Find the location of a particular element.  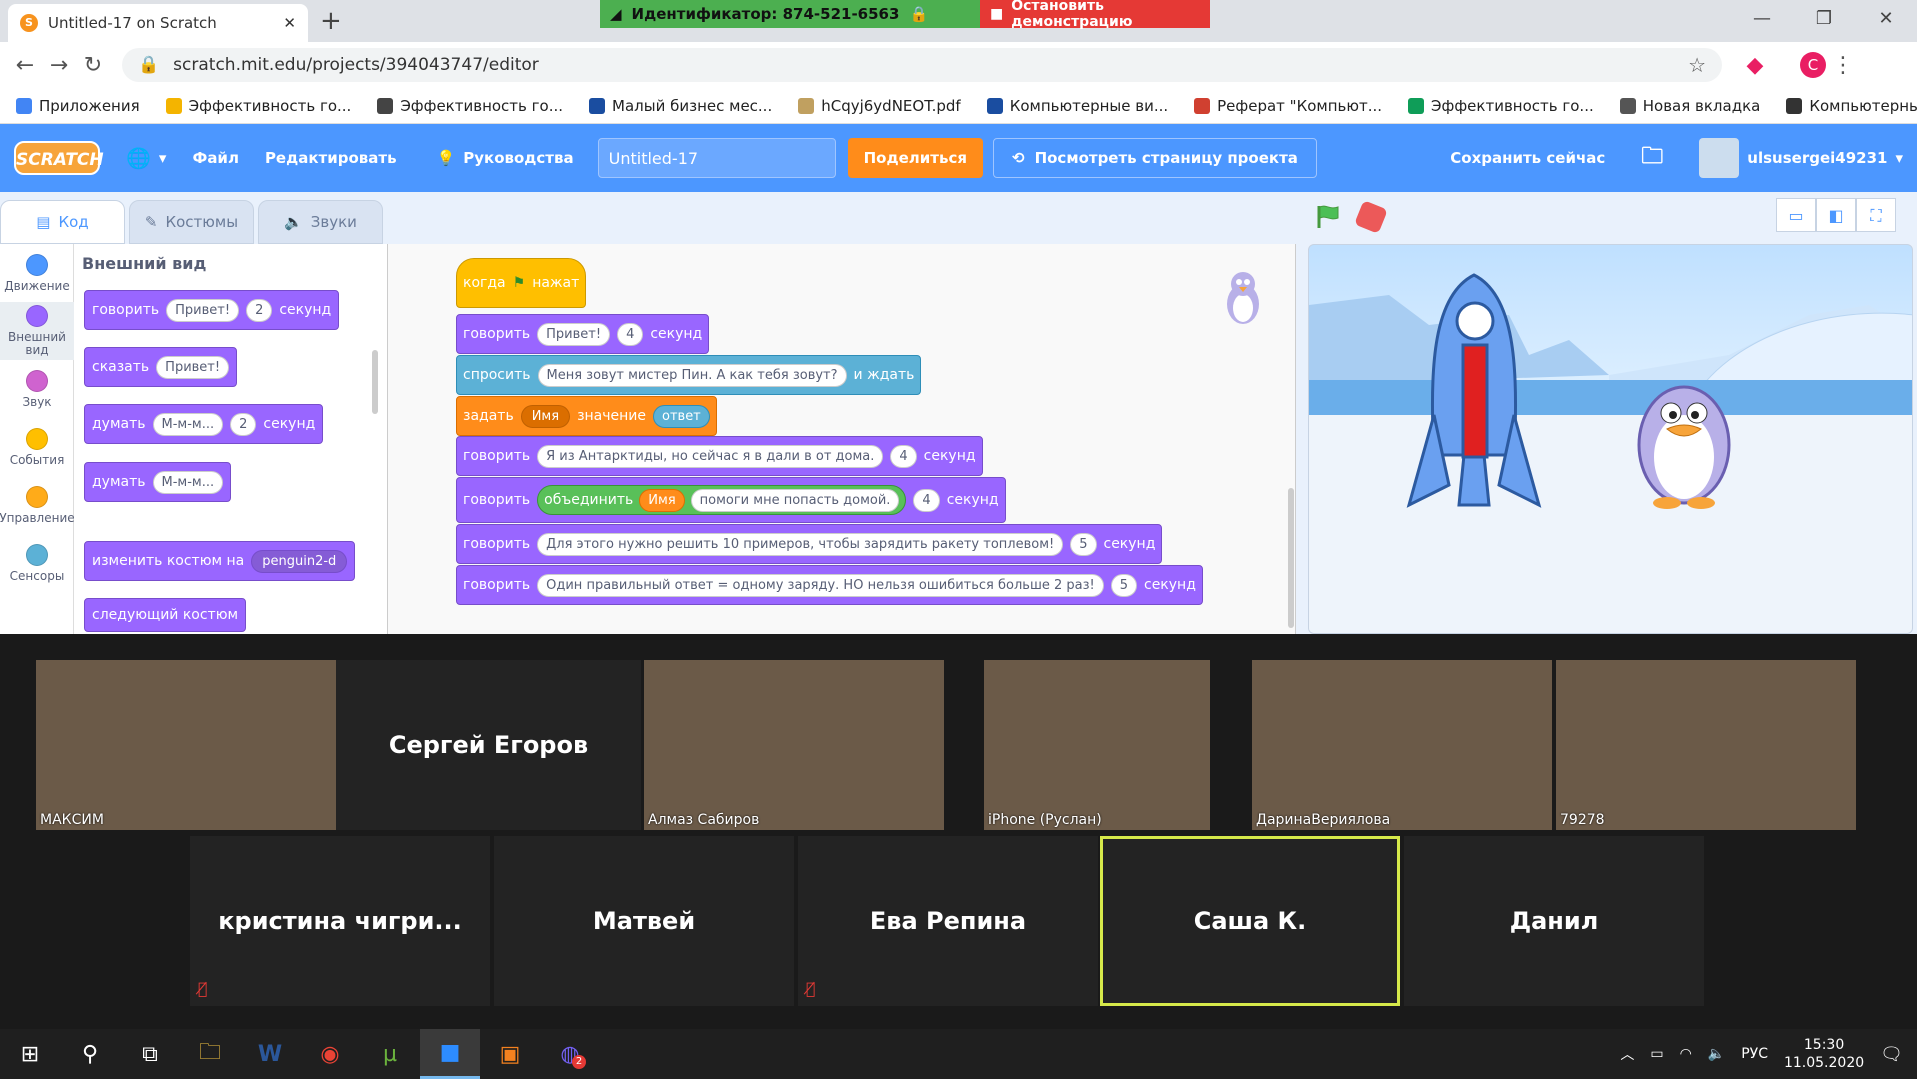

participant-tile: МАКСИМ is located at coordinates (186, 745).